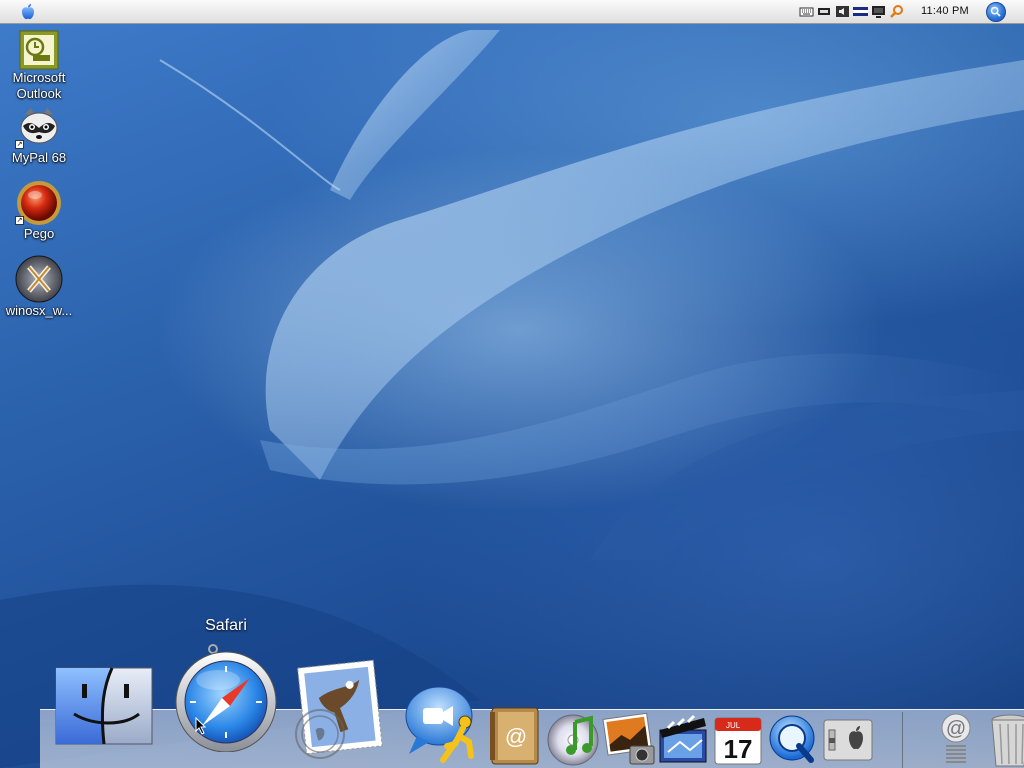  I want to click on mouse-cursor-icon, so click(201, 726).